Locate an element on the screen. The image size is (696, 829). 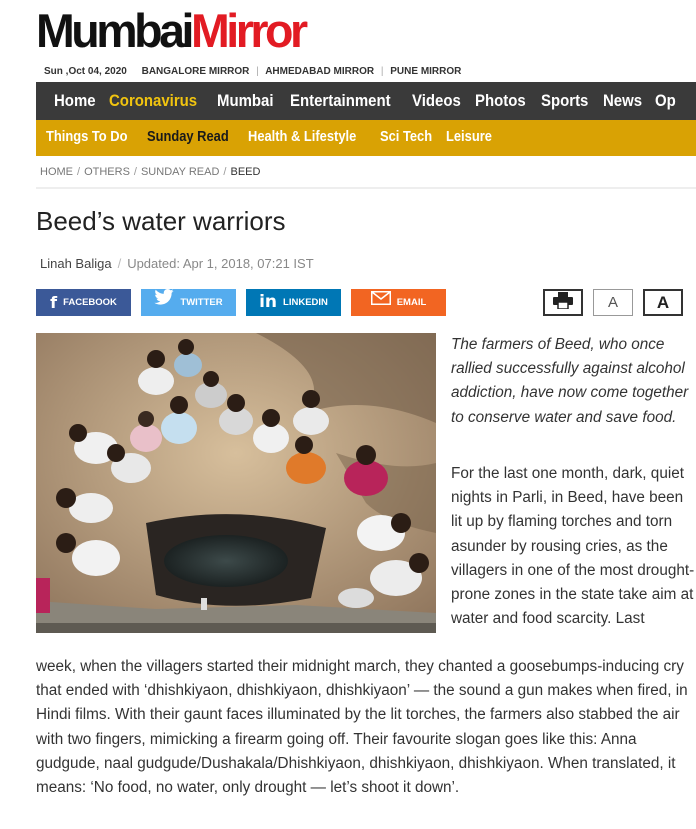
share-facebook-label: FACEBOOK is located at coordinates (90, 302).